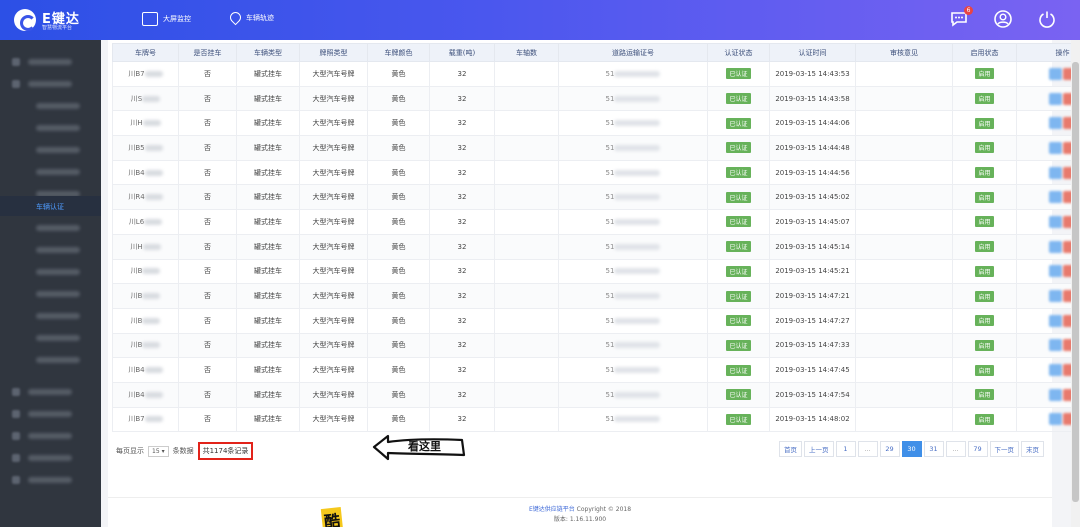 Image resolution: width=1080 pixels, height=527 pixels. What do you see at coordinates (889, 449) in the screenshot?
I see `page-button: 29` at bounding box center [889, 449].